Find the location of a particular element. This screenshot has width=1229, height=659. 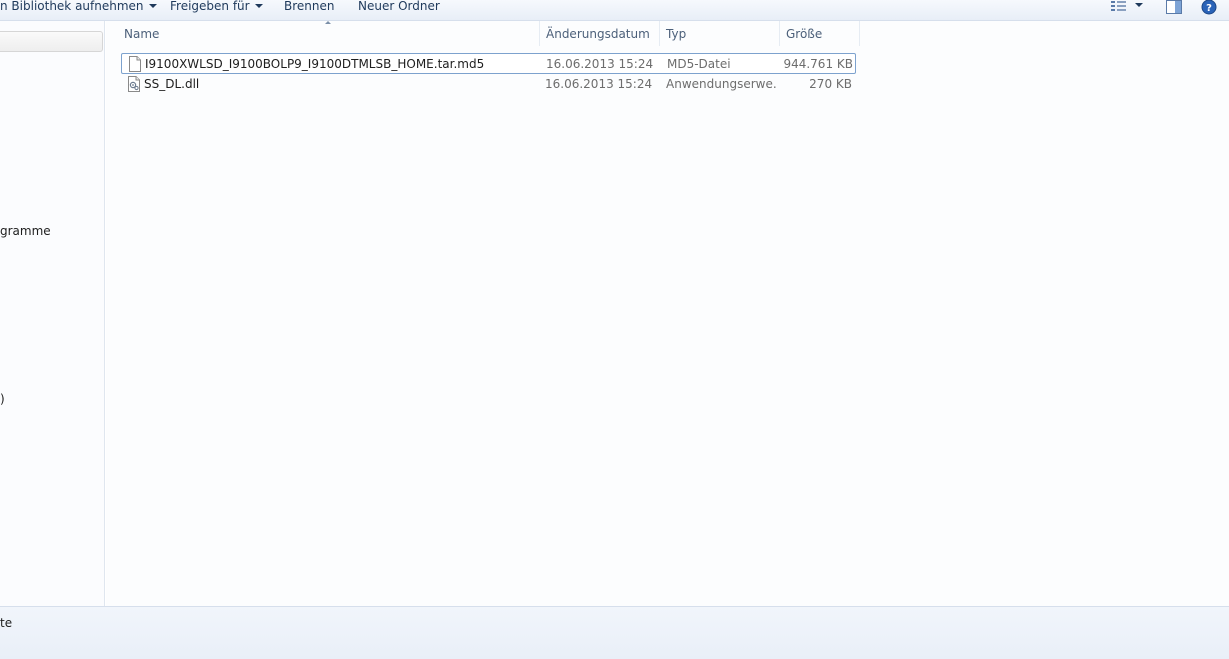

nav-selected-item is located at coordinates (51, 41).